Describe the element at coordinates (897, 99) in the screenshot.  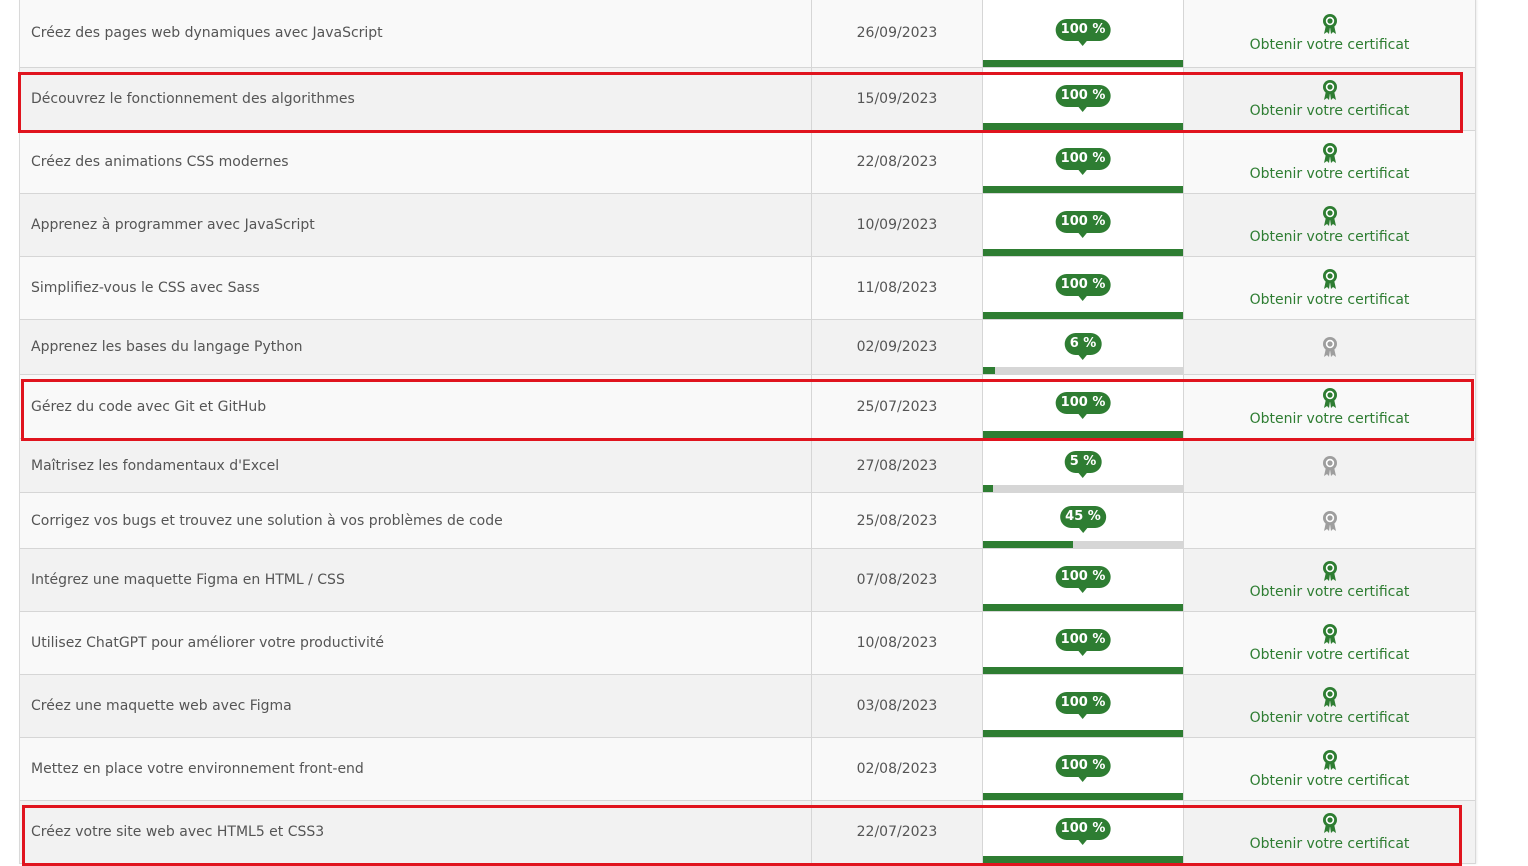
I see `course-date: 15/09/2023` at that location.